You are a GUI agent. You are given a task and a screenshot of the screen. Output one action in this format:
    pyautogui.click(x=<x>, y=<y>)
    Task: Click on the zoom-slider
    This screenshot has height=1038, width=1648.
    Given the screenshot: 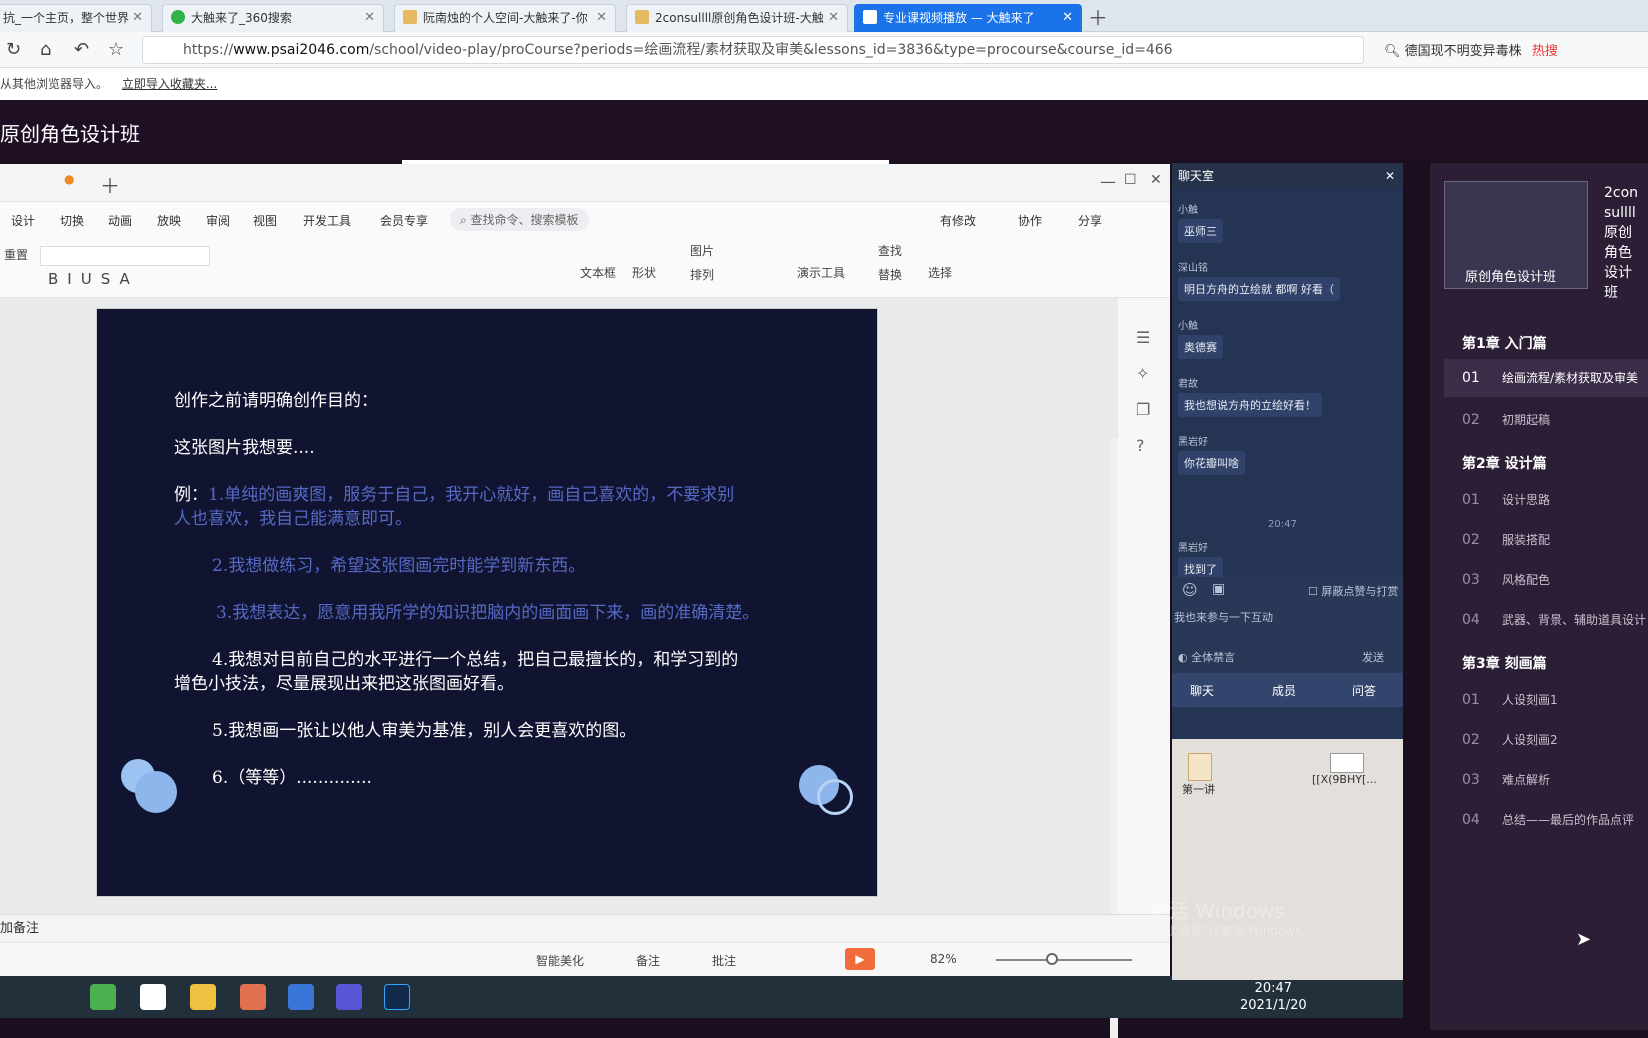 What is the action you would take?
    pyautogui.click(x=1064, y=960)
    